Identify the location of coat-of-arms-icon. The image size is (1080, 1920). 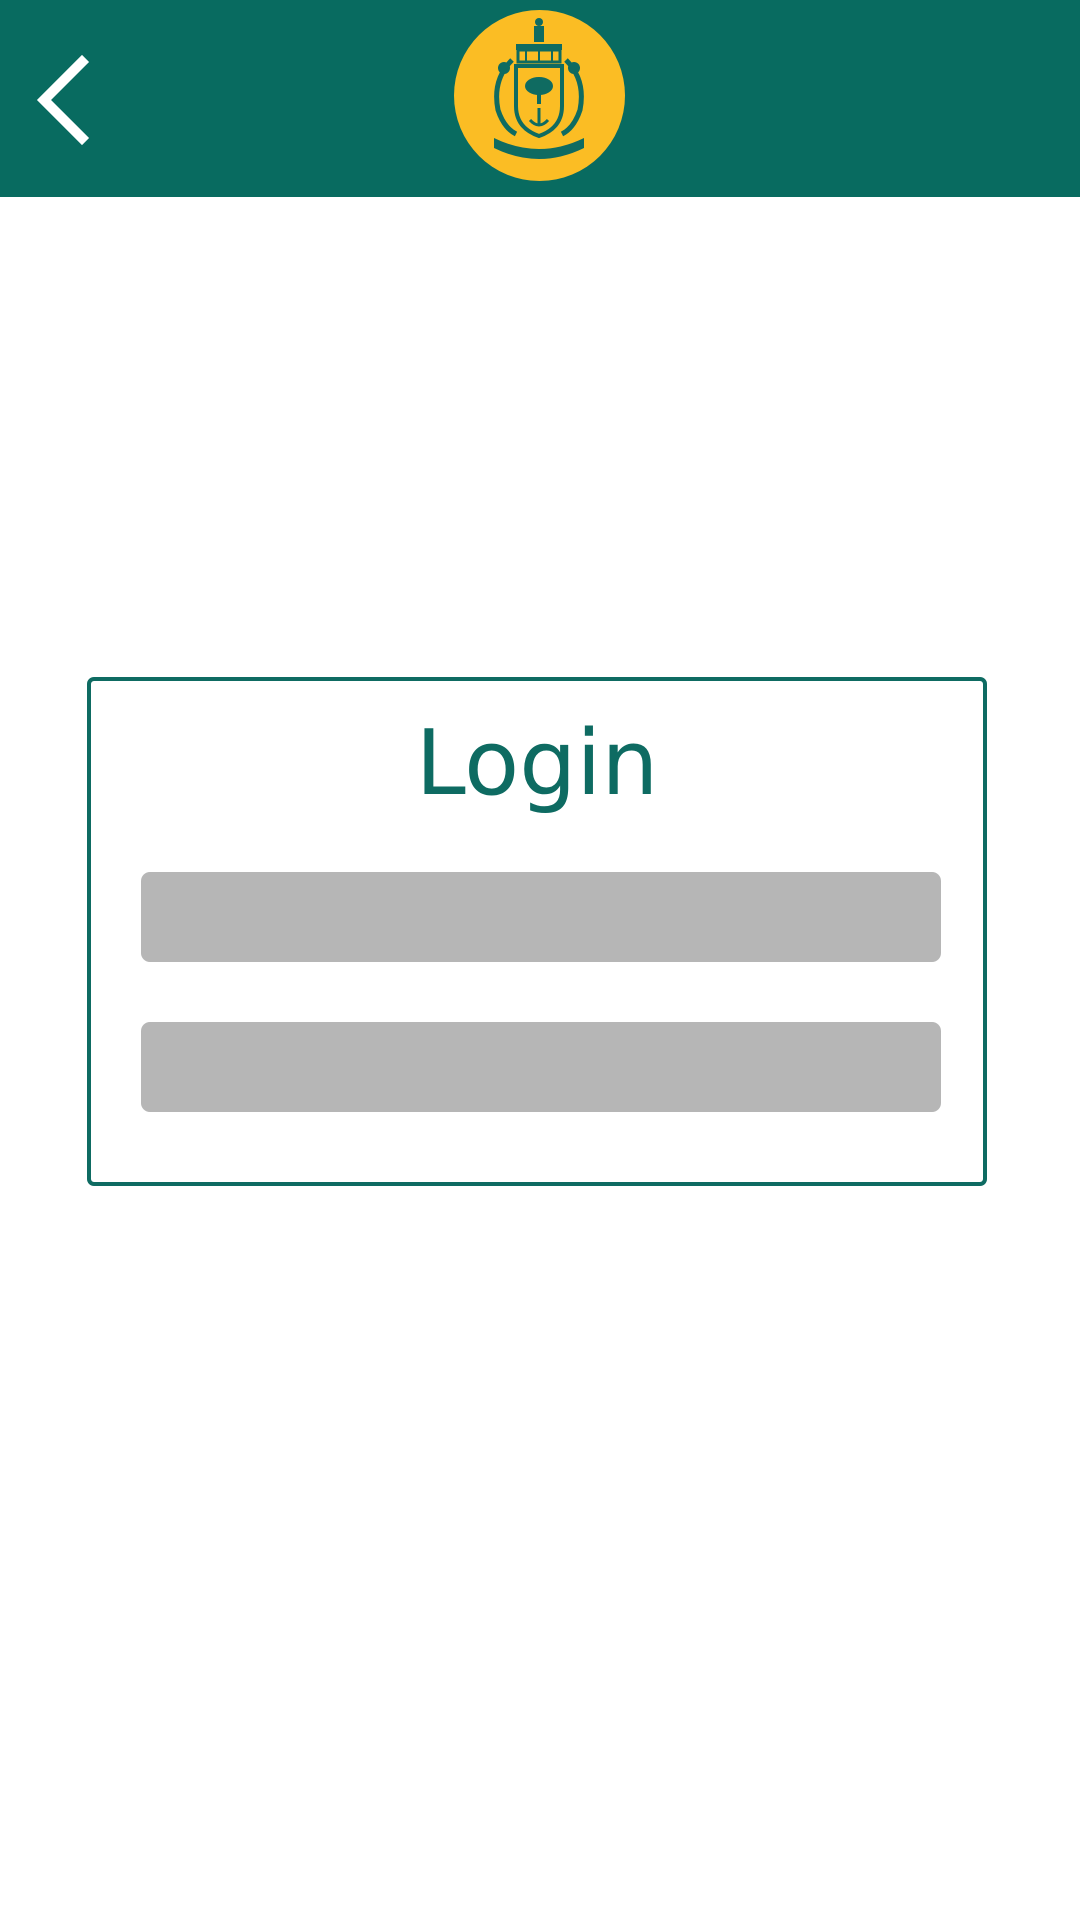
(539, 88).